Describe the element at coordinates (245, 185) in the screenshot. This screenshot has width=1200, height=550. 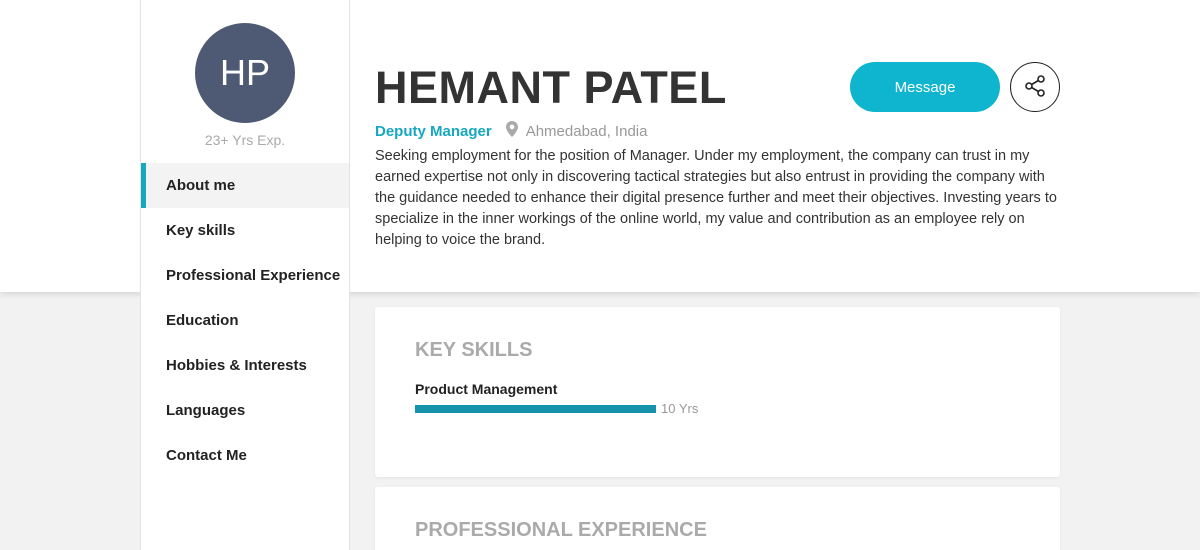
I see `sidebar-item-about-me: About me` at that location.